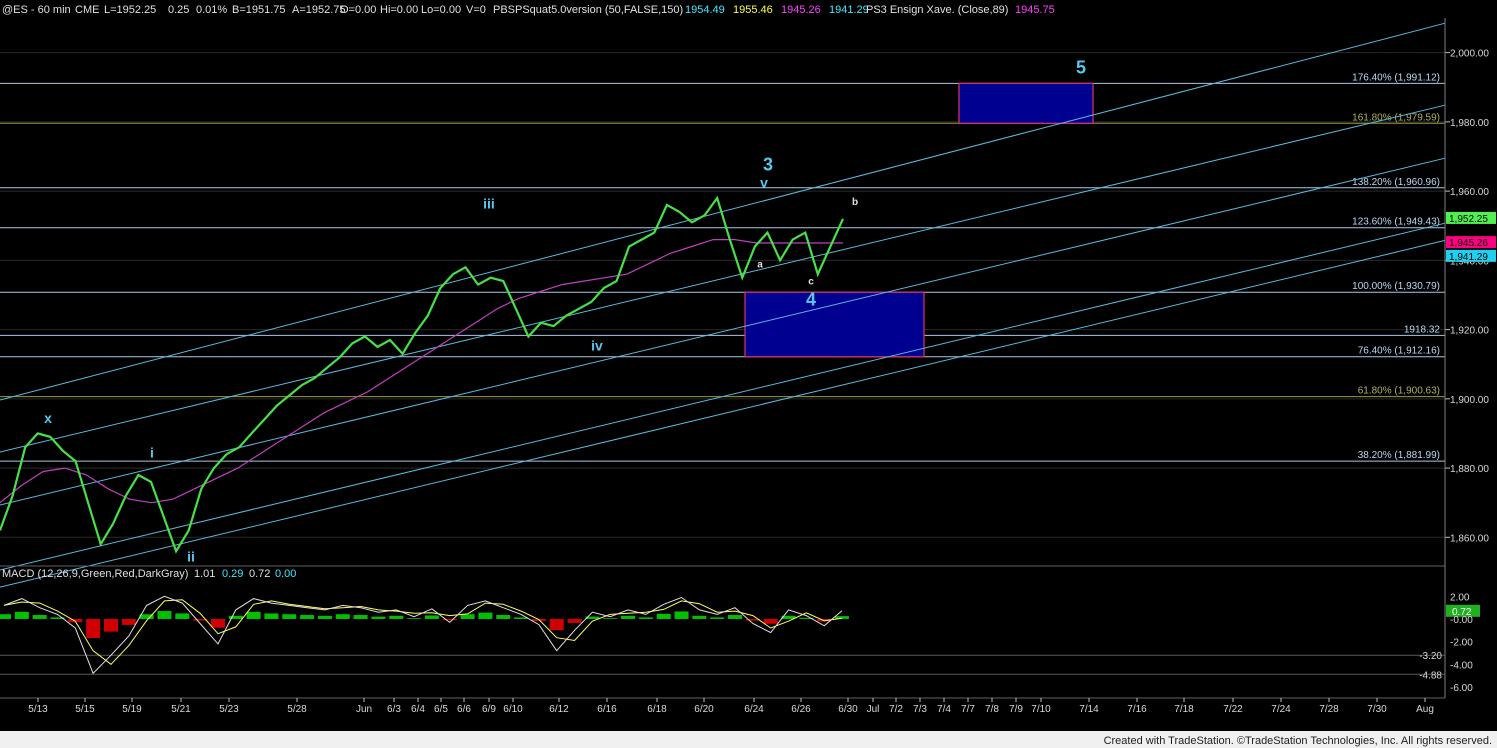 The image size is (1497, 748). I want to click on macd-axis: 2.000.72-0.00-2.00-3.20-4.00-4.88-6.00, so click(1449, 643).